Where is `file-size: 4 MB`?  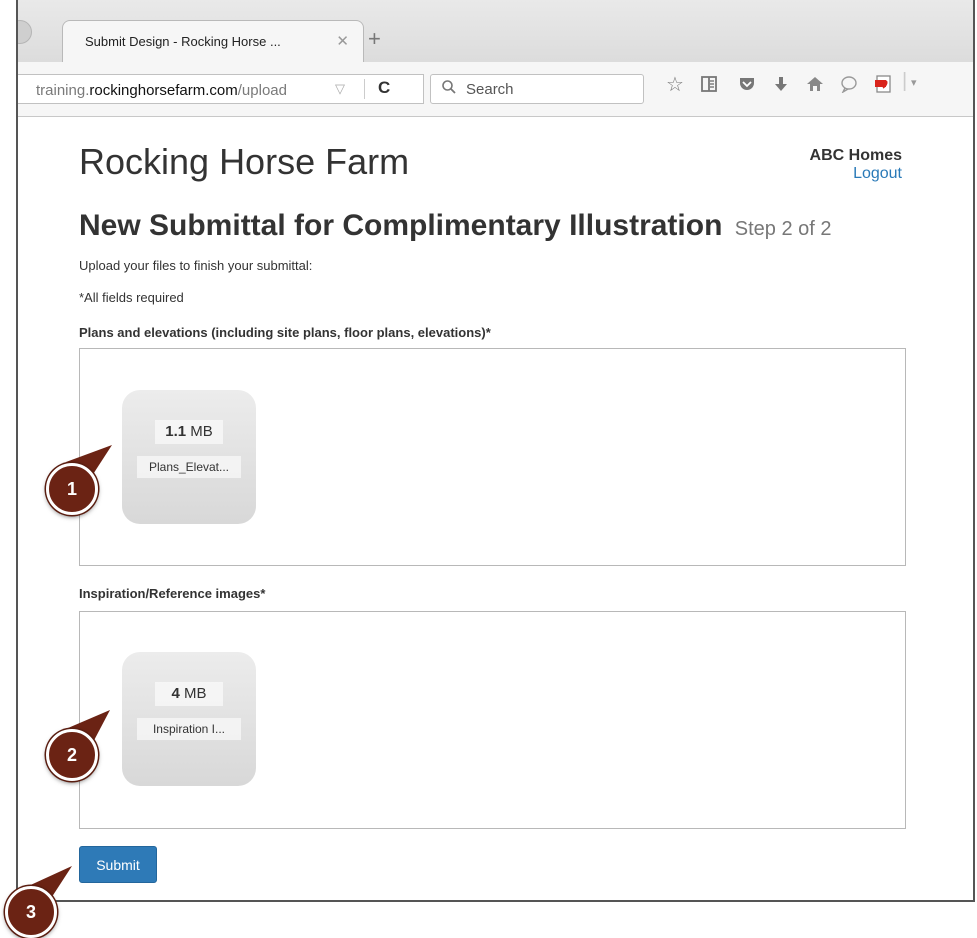
file-size: 4 MB is located at coordinates (189, 694).